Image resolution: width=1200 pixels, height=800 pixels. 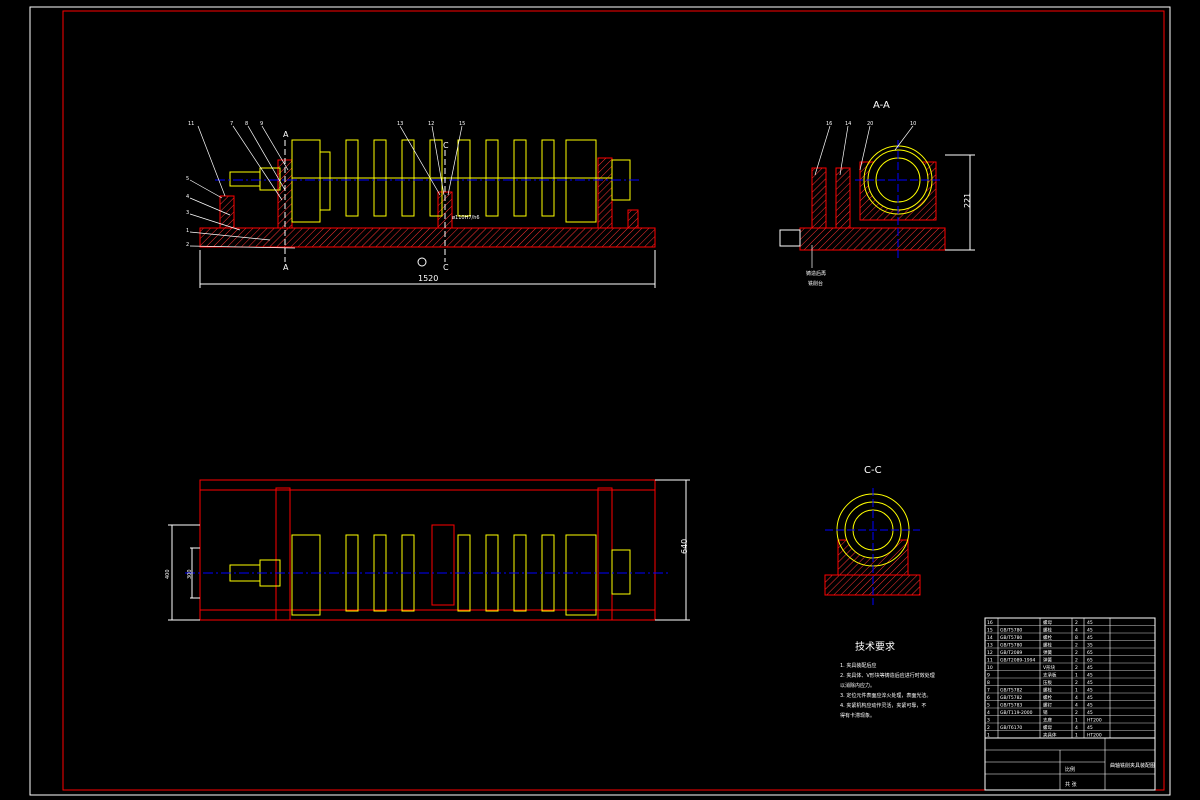 I want to click on bom-cell-code: GB/T5782, so click(x=1011, y=691).